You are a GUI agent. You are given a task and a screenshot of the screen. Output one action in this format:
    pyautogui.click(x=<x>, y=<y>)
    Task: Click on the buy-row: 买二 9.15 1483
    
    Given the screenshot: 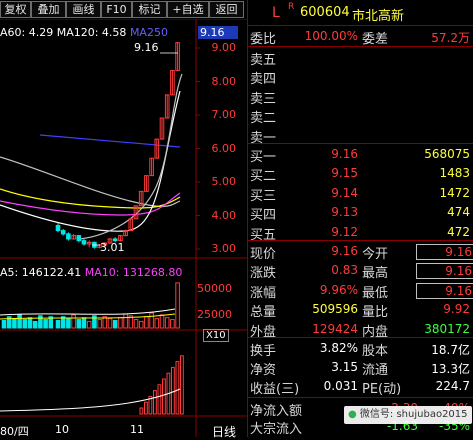 What is the action you would take?
    pyautogui.click(x=360, y=174)
    